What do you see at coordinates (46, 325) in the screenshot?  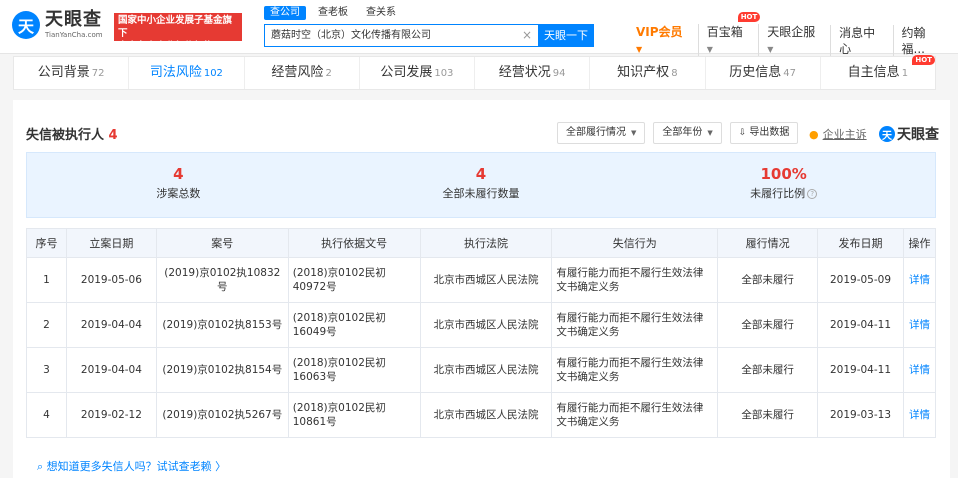 I see `table-cell: 2` at bounding box center [46, 325].